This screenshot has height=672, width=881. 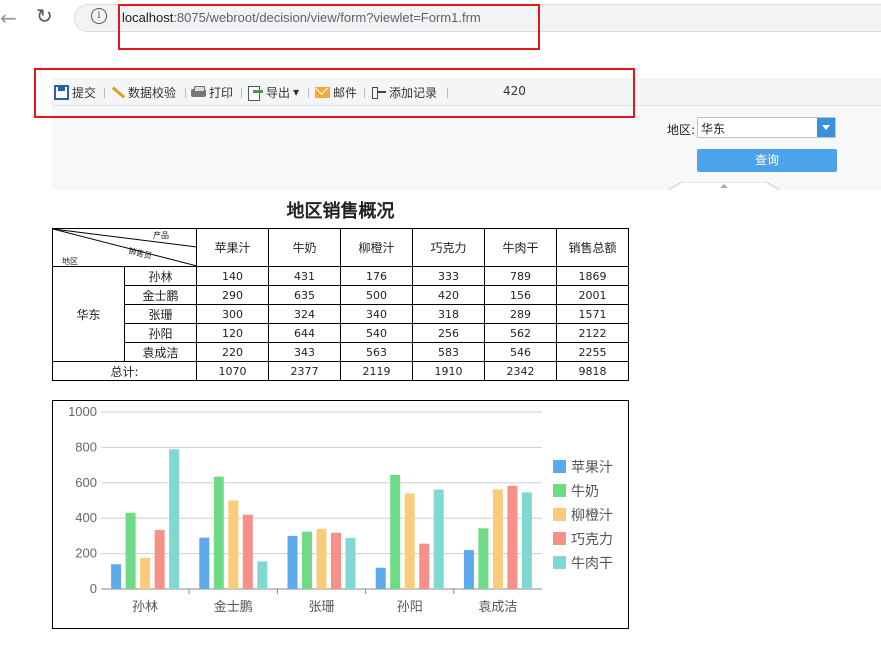 What do you see at coordinates (592, 371) in the screenshot?
I see `total-value: 9818` at bounding box center [592, 371].